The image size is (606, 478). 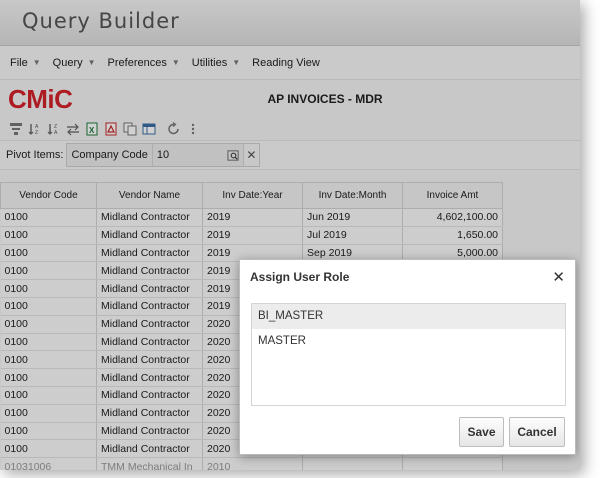 I want to click on role-list: BI_MASTER MASTER, so click(x=408, y=354).